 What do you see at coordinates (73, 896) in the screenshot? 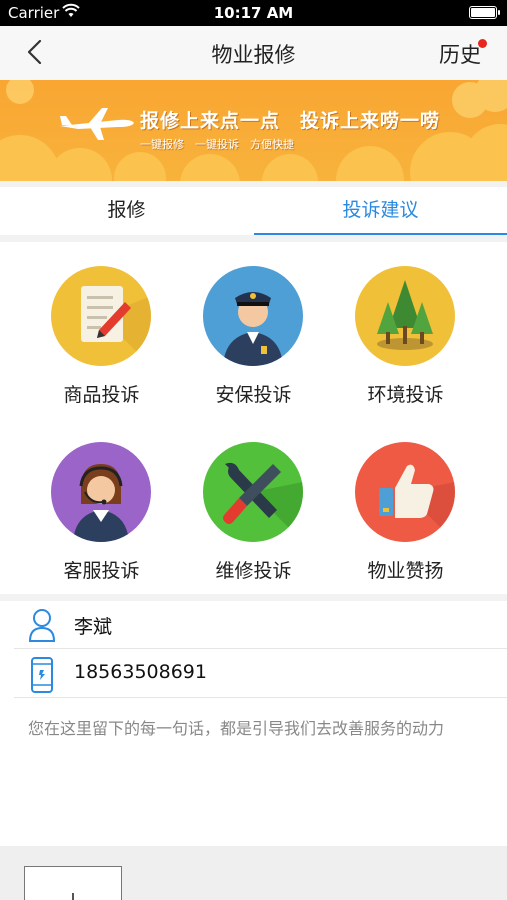
I see `plus-icon` at bounding box center [73, 896].